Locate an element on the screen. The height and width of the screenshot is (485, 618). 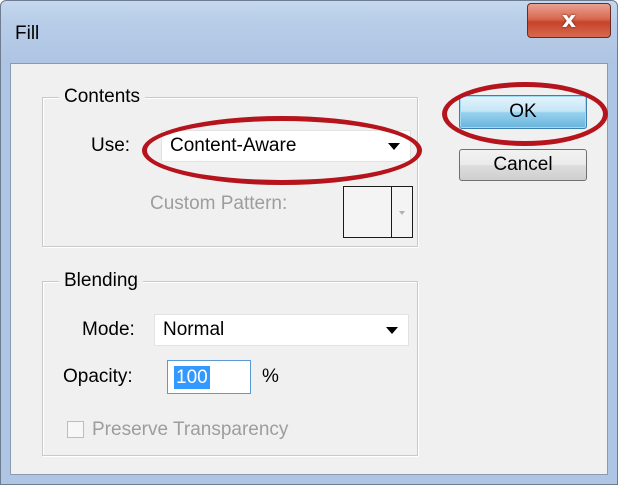
ok-button: OK is located at coordinates (523, 112).